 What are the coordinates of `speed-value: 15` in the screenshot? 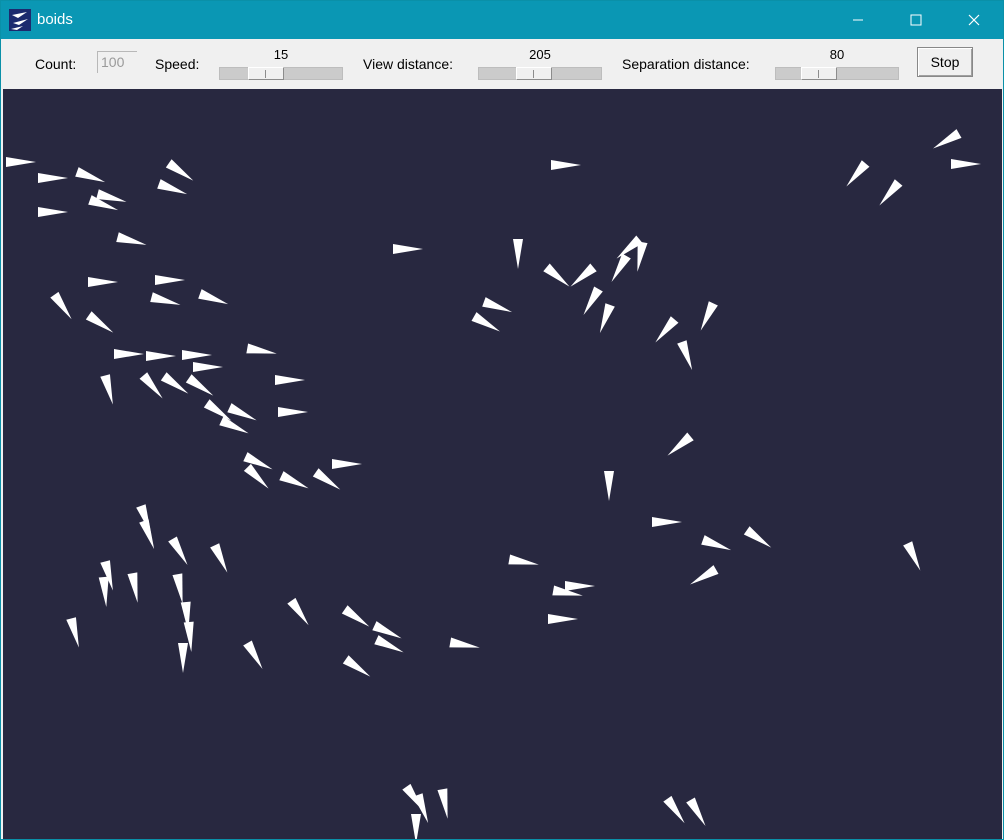 It's located at (281, 54).